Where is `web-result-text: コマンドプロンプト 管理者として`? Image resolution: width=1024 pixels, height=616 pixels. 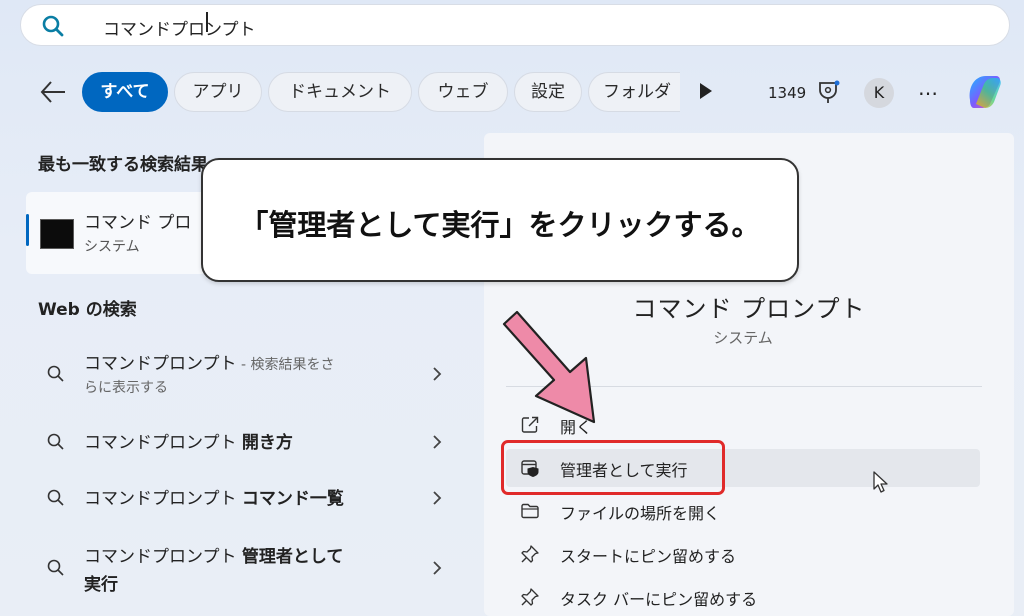
web-result-text: コマンドプロンプト 管理者として is located at coordinates (213, 554).